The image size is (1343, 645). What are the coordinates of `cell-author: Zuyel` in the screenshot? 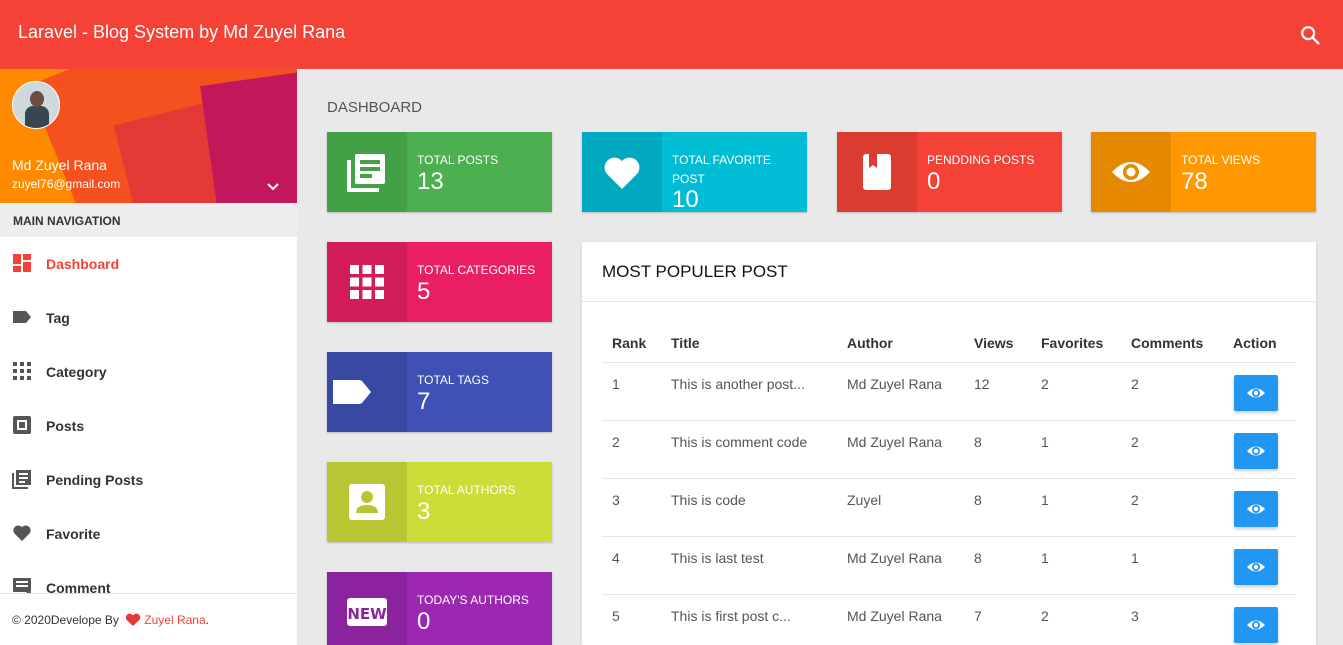 It's located at (864, 500).